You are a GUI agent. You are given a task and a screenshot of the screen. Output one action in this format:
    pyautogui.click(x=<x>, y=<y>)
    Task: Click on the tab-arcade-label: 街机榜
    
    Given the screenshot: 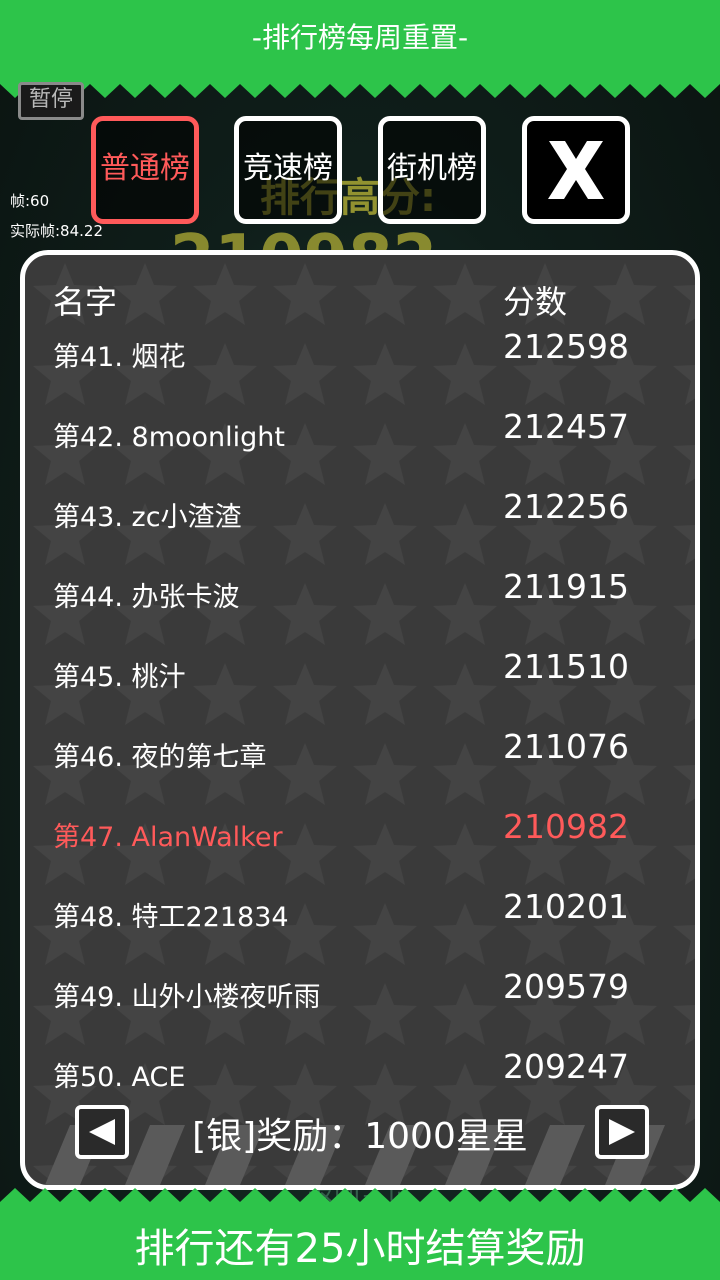 What is the action you would take?
    pyautogui.click(x=432, y=168)
    